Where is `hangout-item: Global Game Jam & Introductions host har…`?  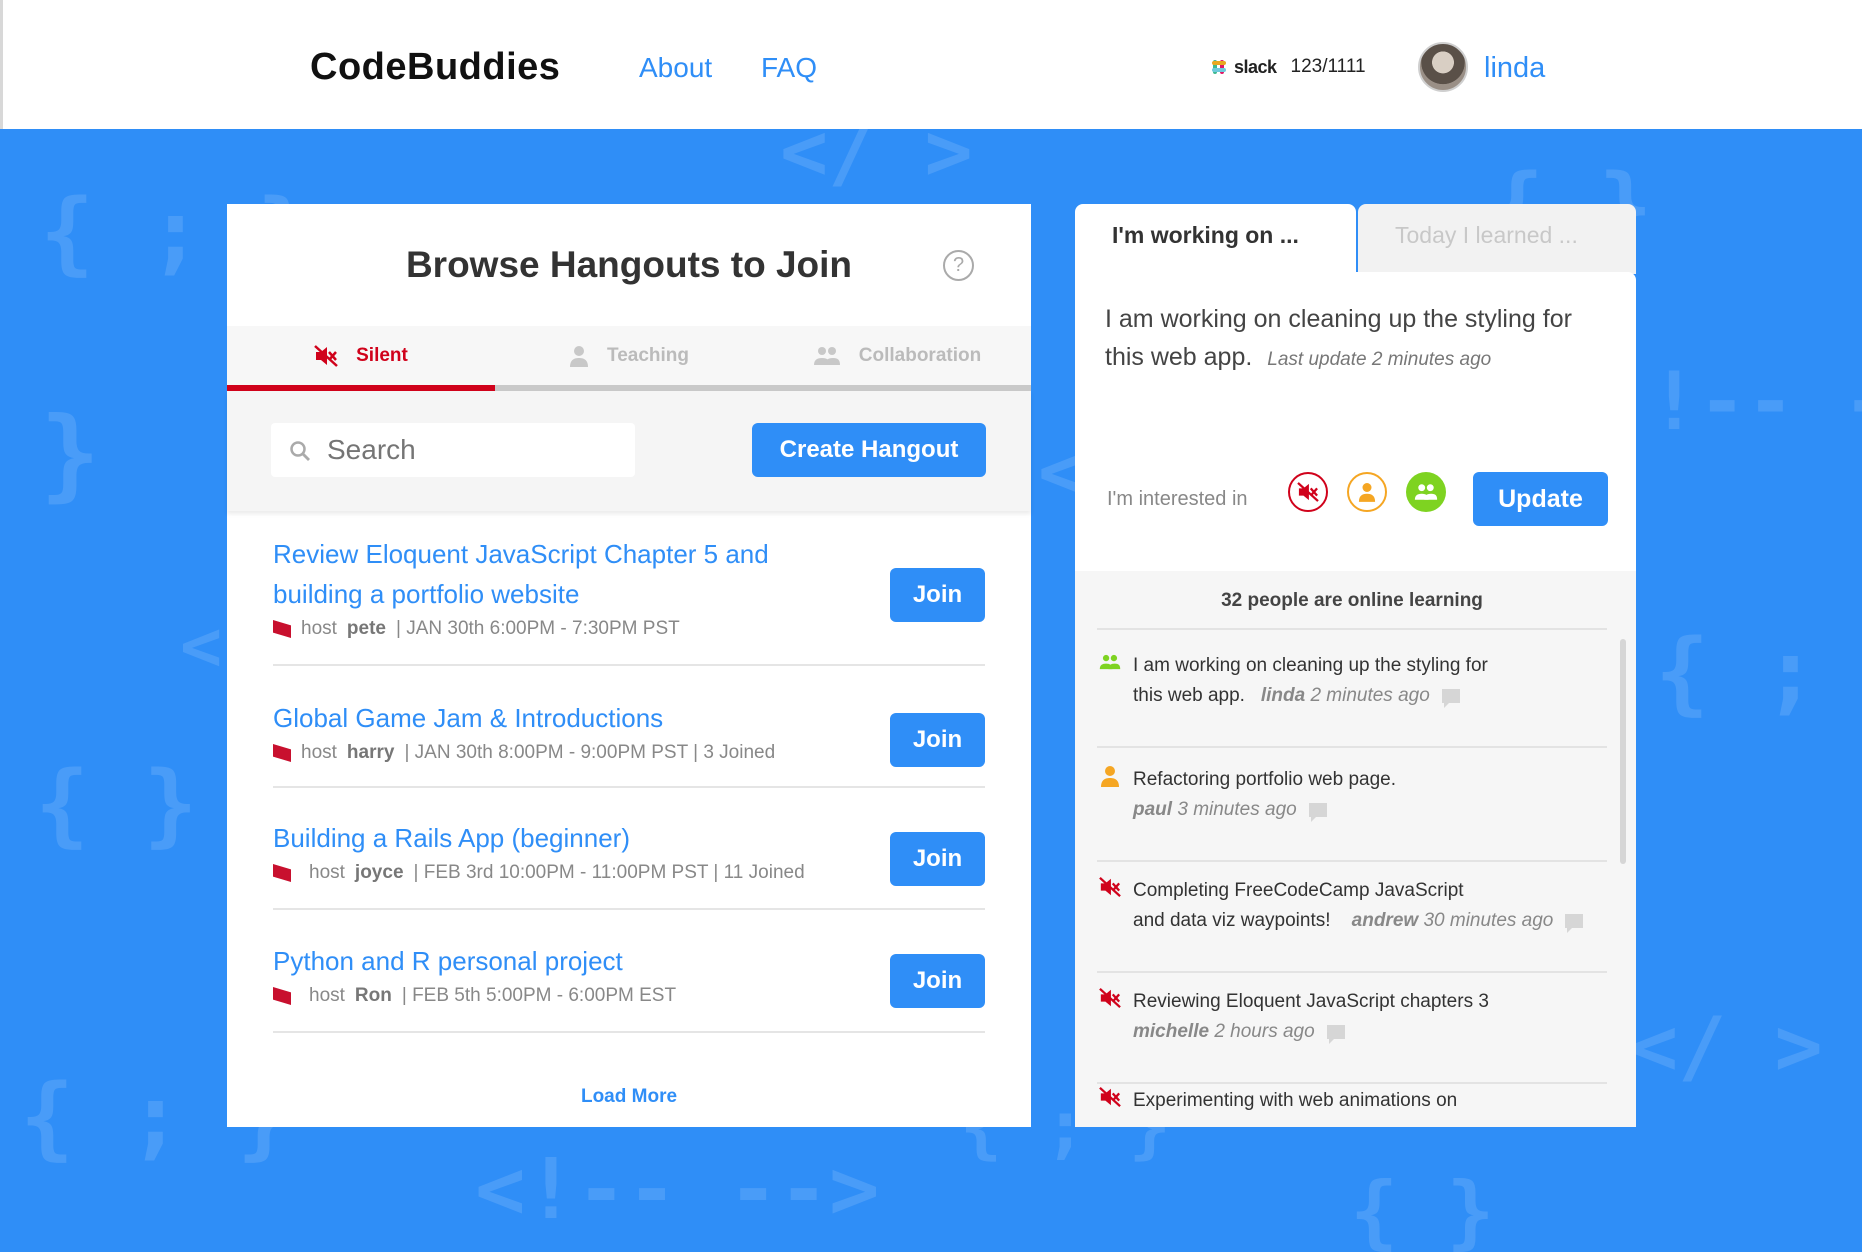
hangout-item: Global Game Jam & Introductions host har… is located at coordinates (629, 743).